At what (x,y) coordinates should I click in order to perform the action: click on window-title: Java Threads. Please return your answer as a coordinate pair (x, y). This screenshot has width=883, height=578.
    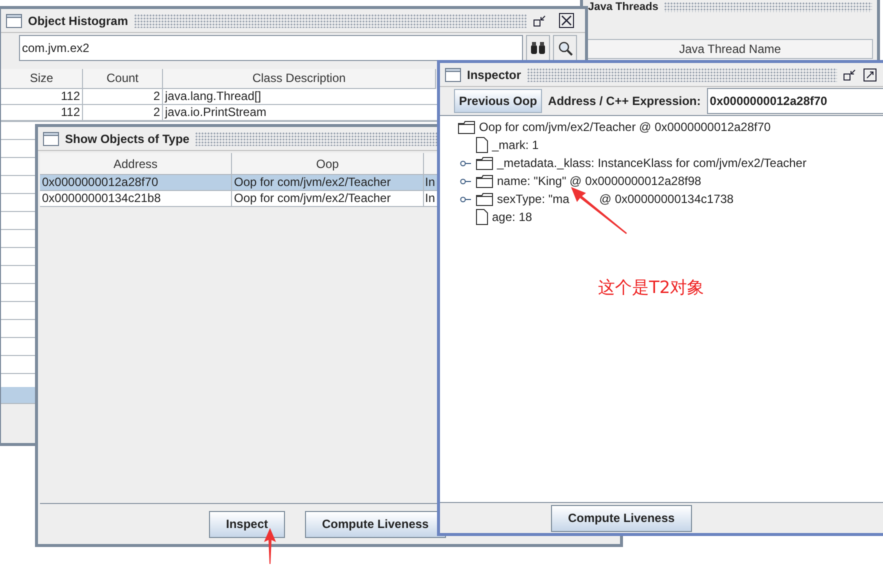
    Looking at the image, I should click on (623, 7).